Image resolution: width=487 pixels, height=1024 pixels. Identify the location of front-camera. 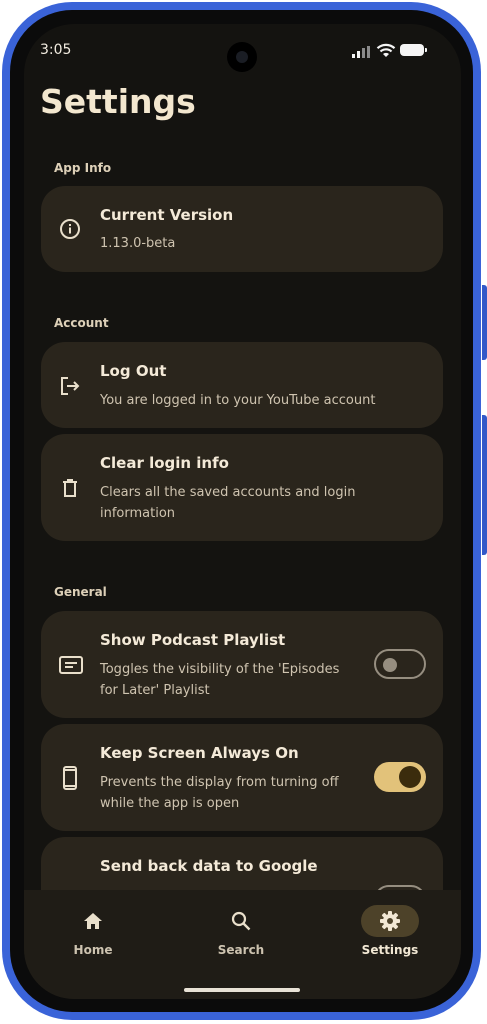
(242, 57).